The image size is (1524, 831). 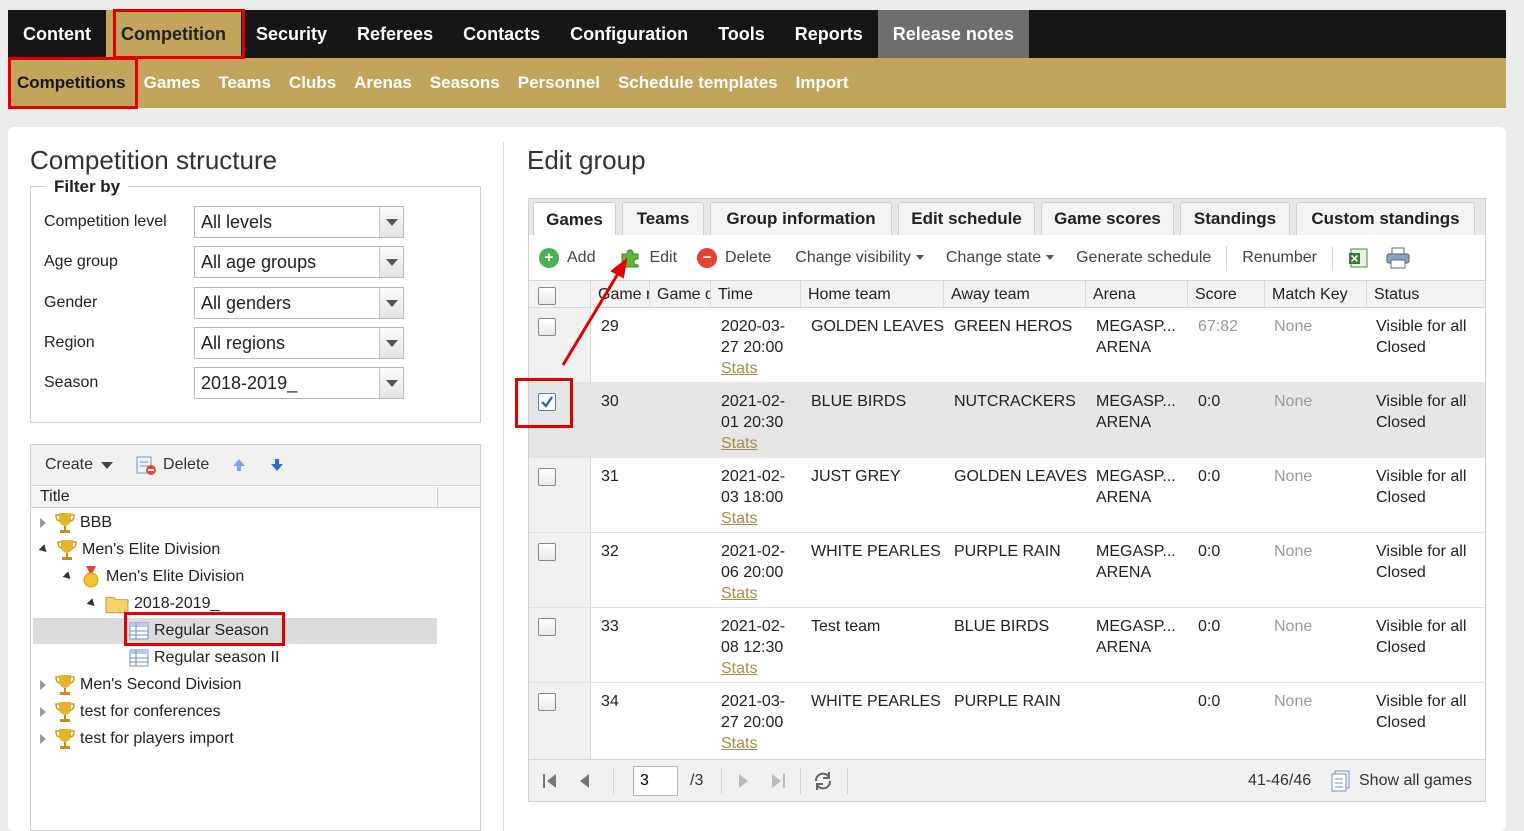 I want to click on tree-item-test-for-players-import: test for players import, so click(x=137, y=738).